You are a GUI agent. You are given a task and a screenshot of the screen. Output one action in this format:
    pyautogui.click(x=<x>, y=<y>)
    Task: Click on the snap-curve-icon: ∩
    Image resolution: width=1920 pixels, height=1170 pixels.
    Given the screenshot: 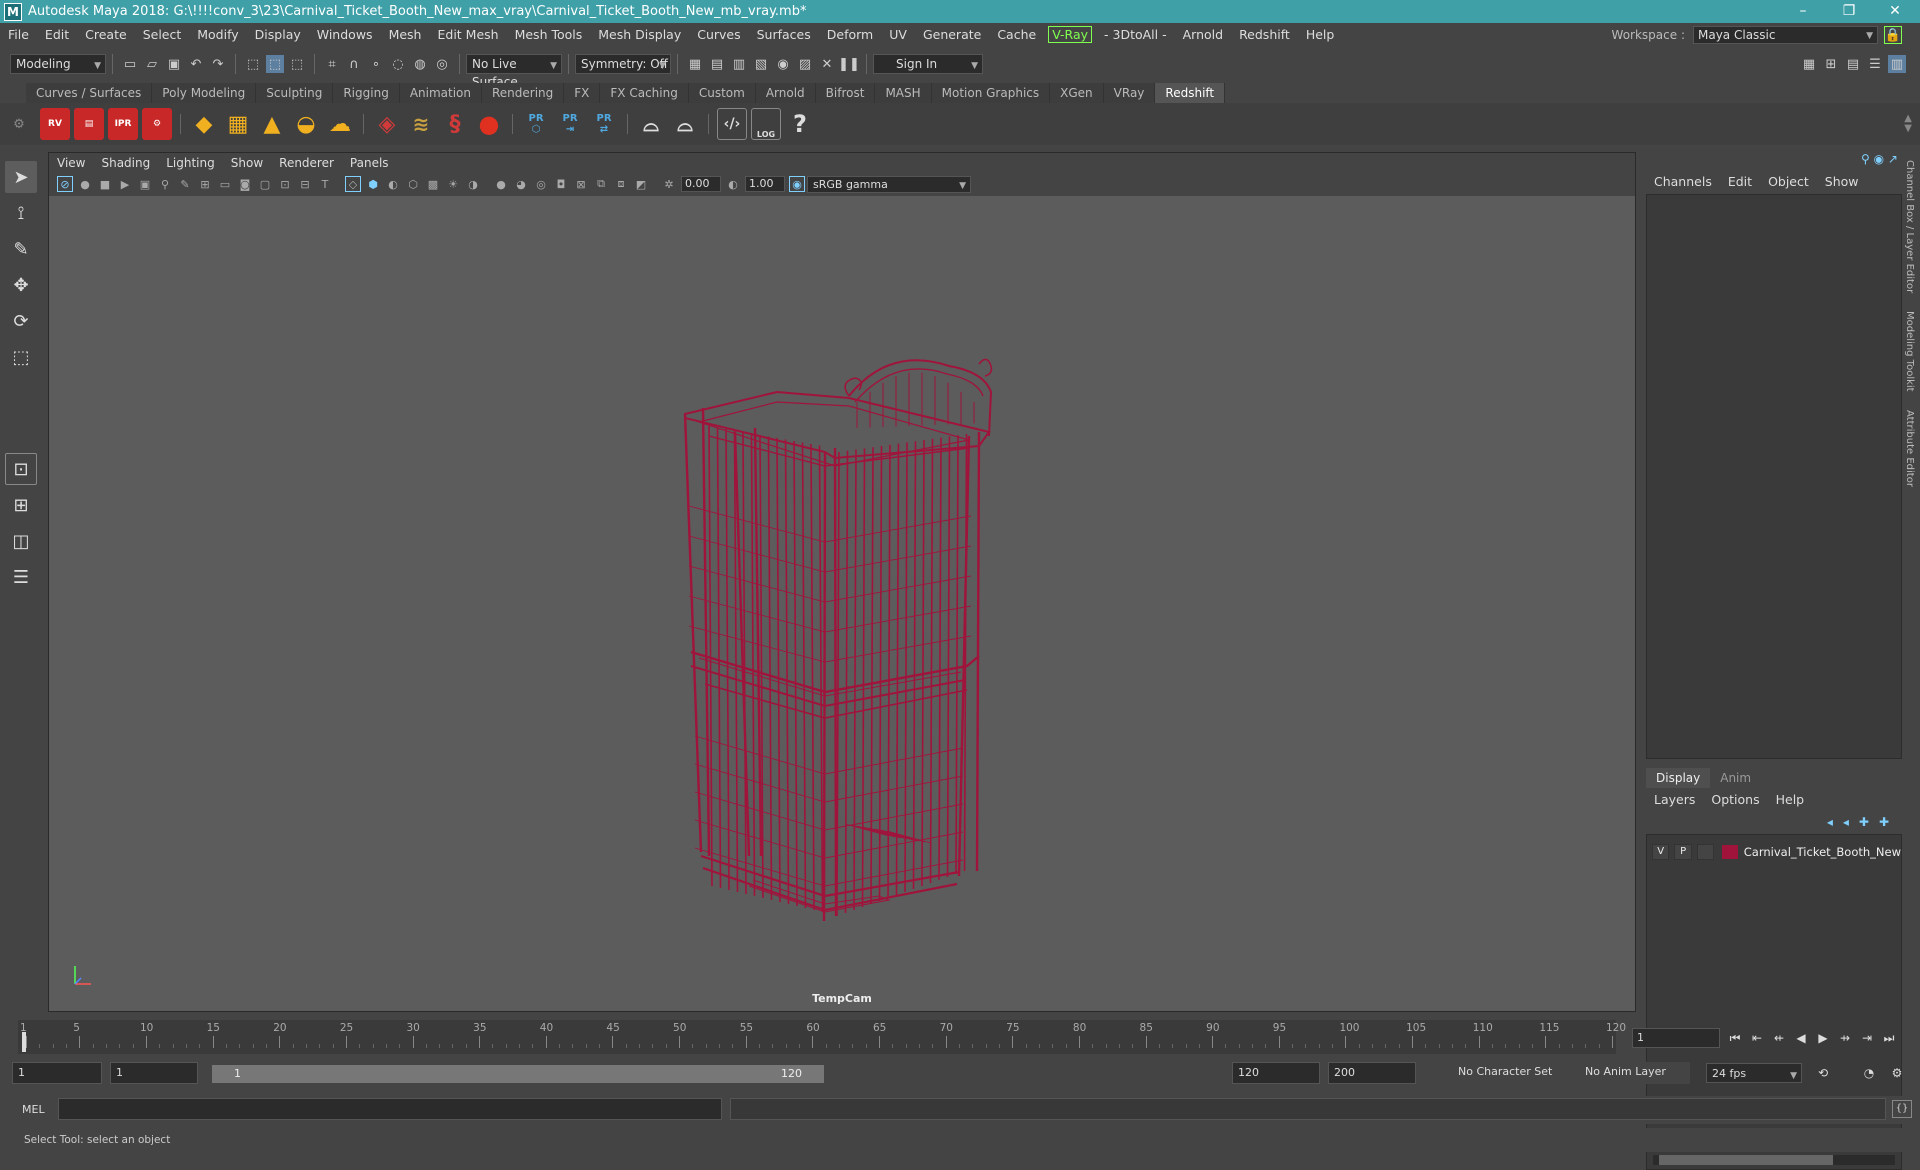 What is the action you would take?
    pyautogui.click(x=354, y=64)
    